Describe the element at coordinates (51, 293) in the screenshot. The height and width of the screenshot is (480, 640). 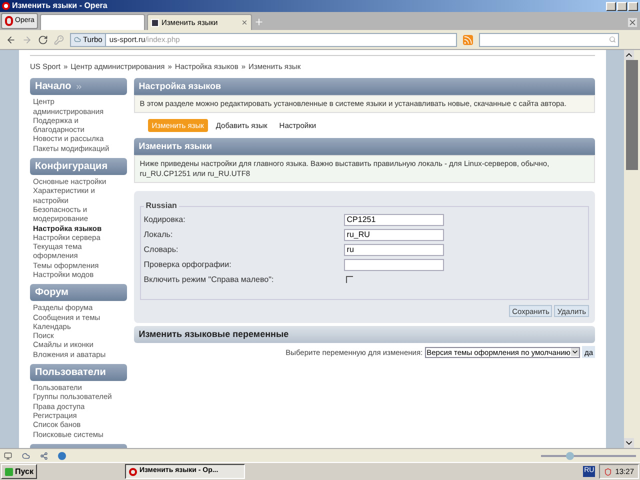
I see `sidebar-title: Форум` at that location.